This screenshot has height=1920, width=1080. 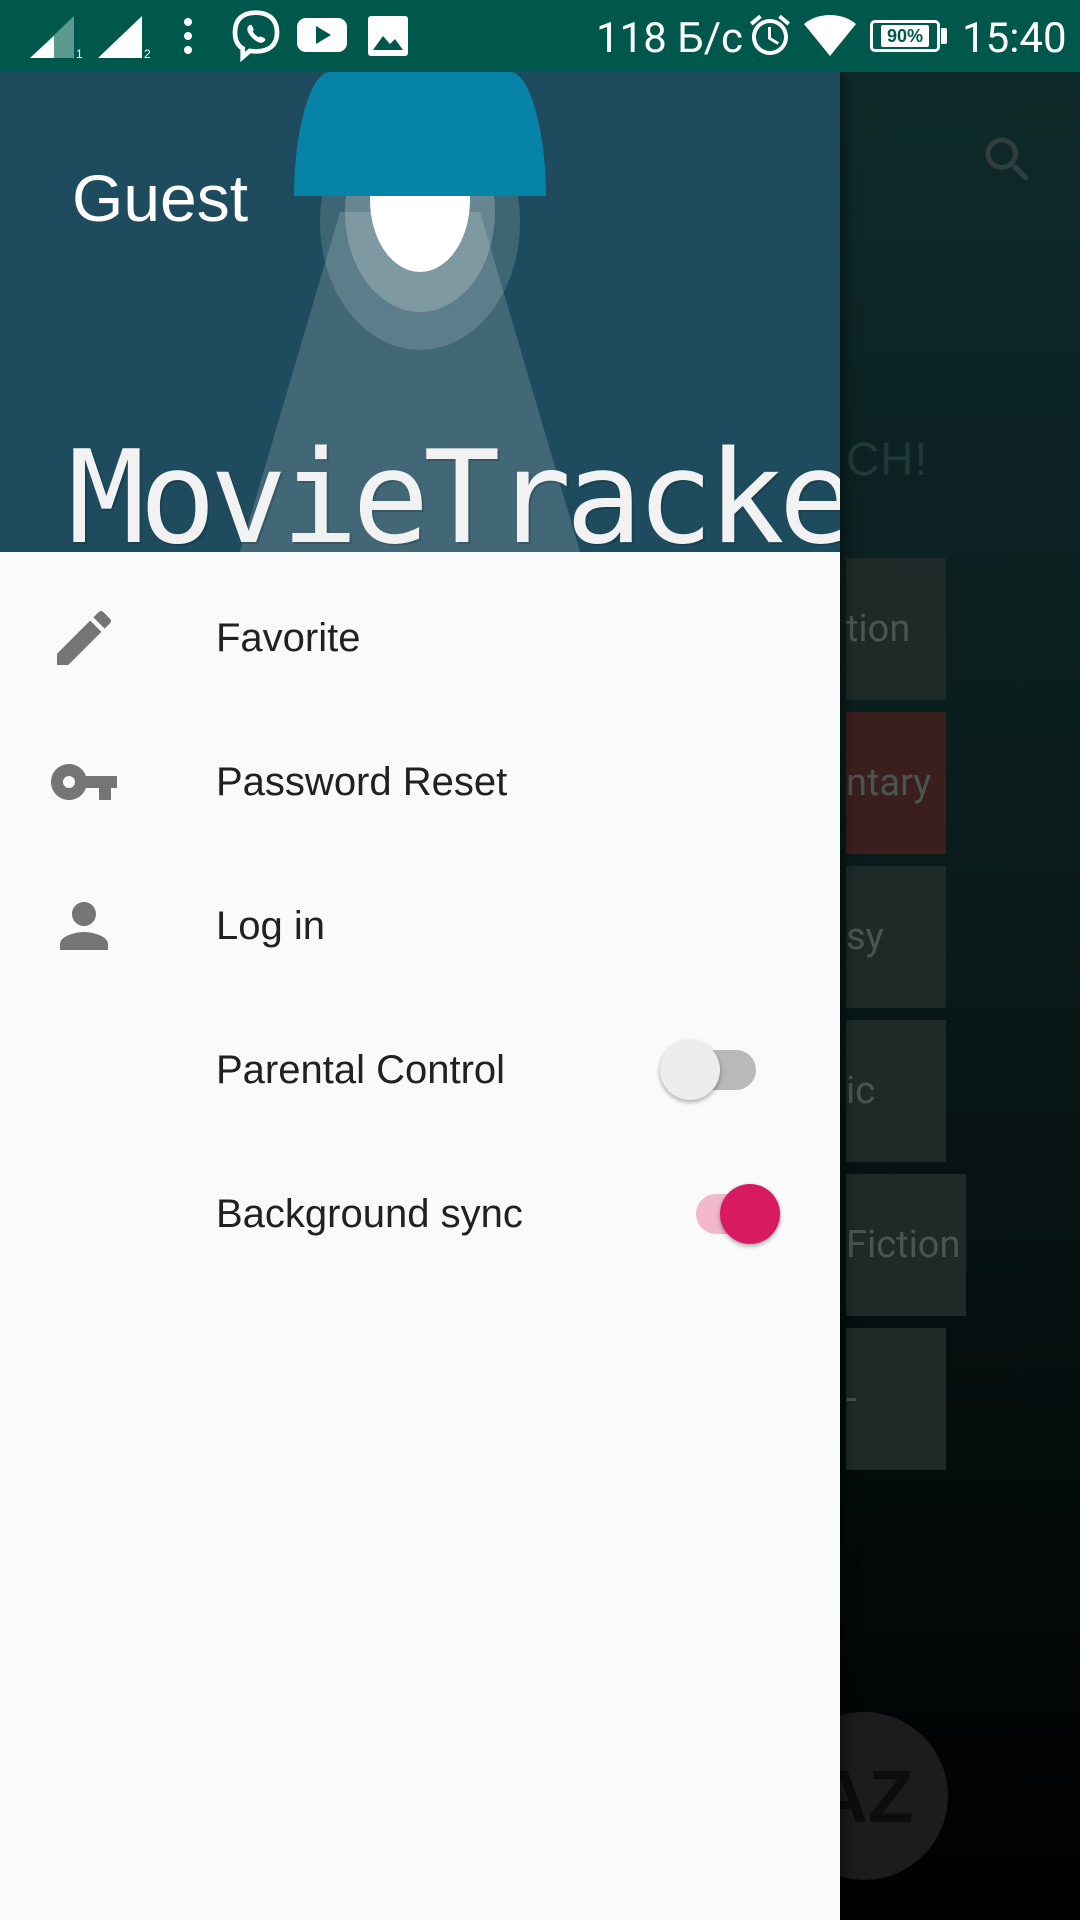 What do you see at coordinates (188, 36) in the screenshot?
I see `more-vert-icon` at bounding box center [188, 36].